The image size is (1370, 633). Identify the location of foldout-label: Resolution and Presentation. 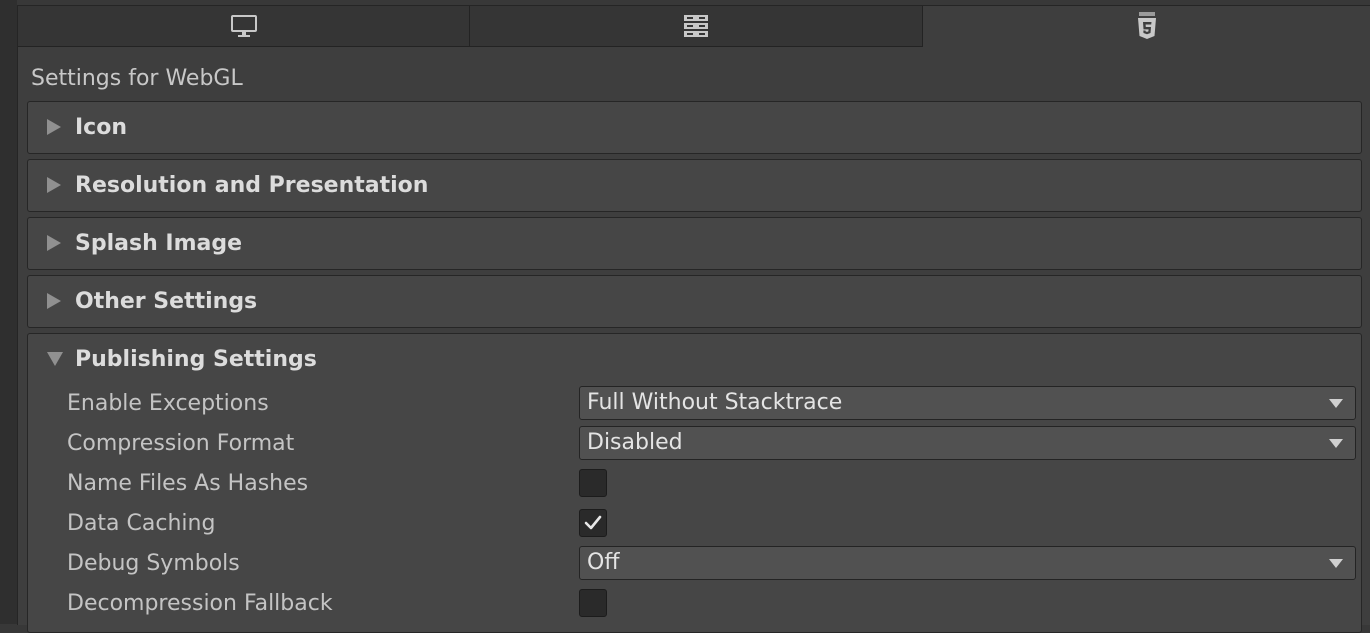
(252, 185).